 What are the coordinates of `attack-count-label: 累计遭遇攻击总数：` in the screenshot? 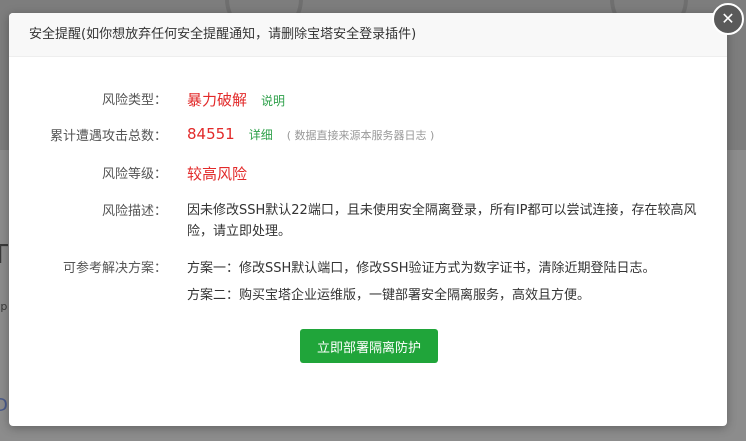 It's located at (108, 136).